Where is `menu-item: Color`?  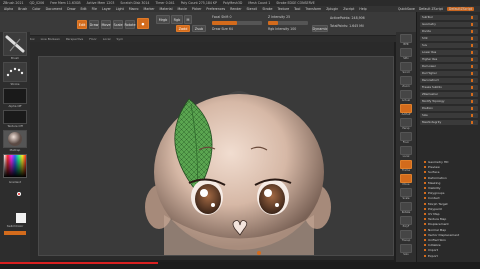 menu-item: Color is located at coordinates (36, 9).